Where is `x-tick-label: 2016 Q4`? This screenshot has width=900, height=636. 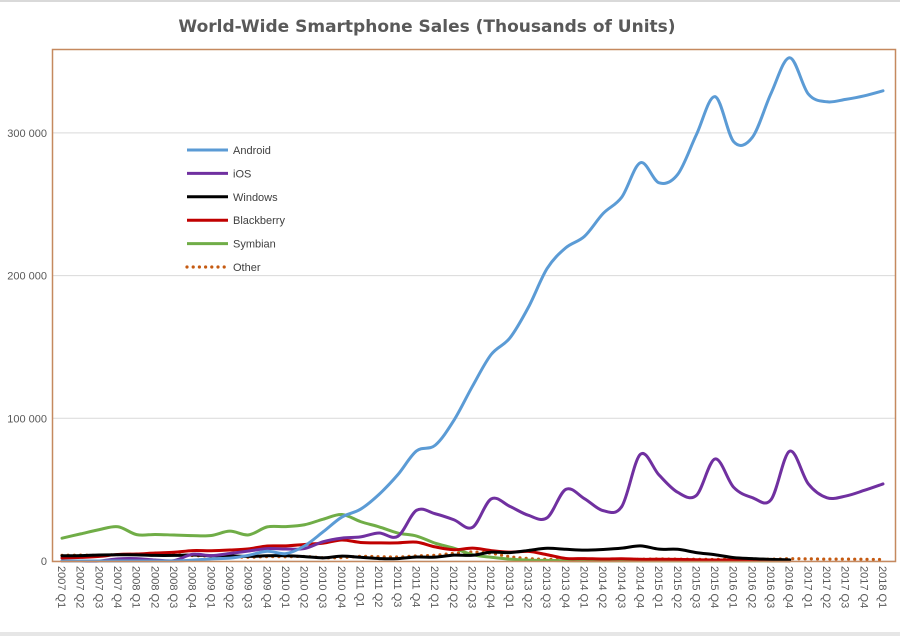 x-tick-label: 2016 Q4 is located at coordinates (789, 587).